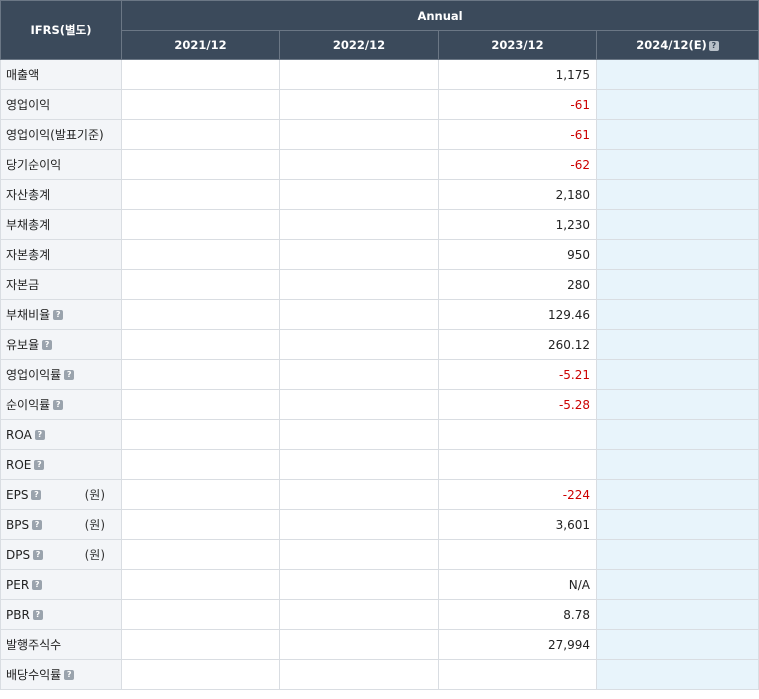 The height and width of the screenshot is (699, 759). I want to click on table-row: 자산총계 2,180, so click(379, 194).